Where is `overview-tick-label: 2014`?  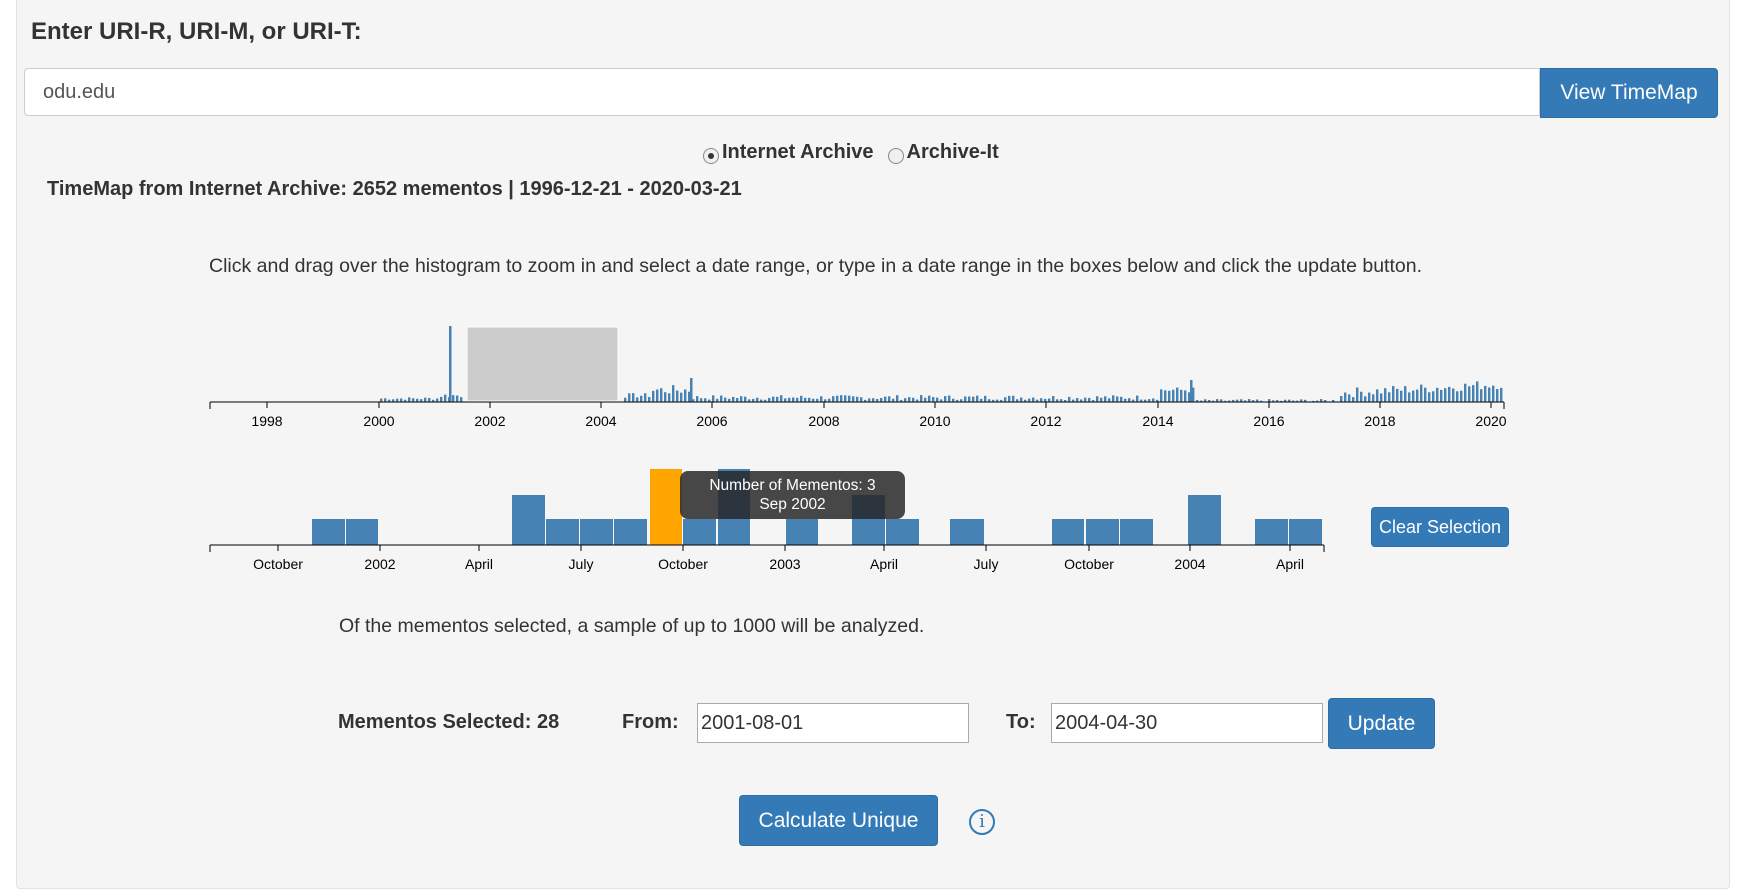 overview-tick-label: 2014 is located at coordinates (1157, 421).